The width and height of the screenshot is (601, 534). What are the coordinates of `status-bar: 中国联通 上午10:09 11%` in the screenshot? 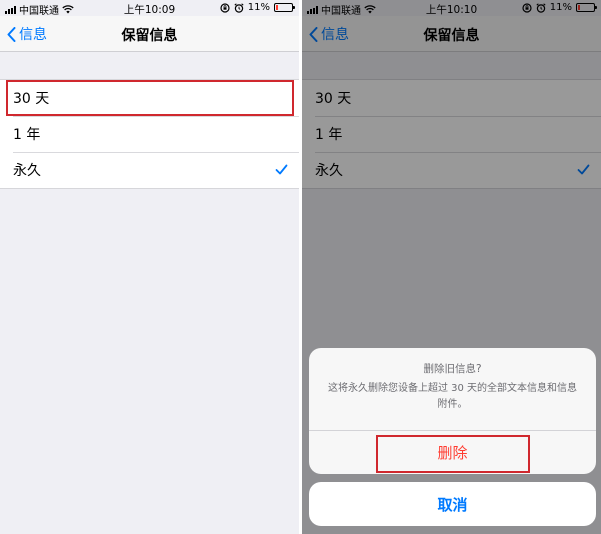 It's located at (149, 8).